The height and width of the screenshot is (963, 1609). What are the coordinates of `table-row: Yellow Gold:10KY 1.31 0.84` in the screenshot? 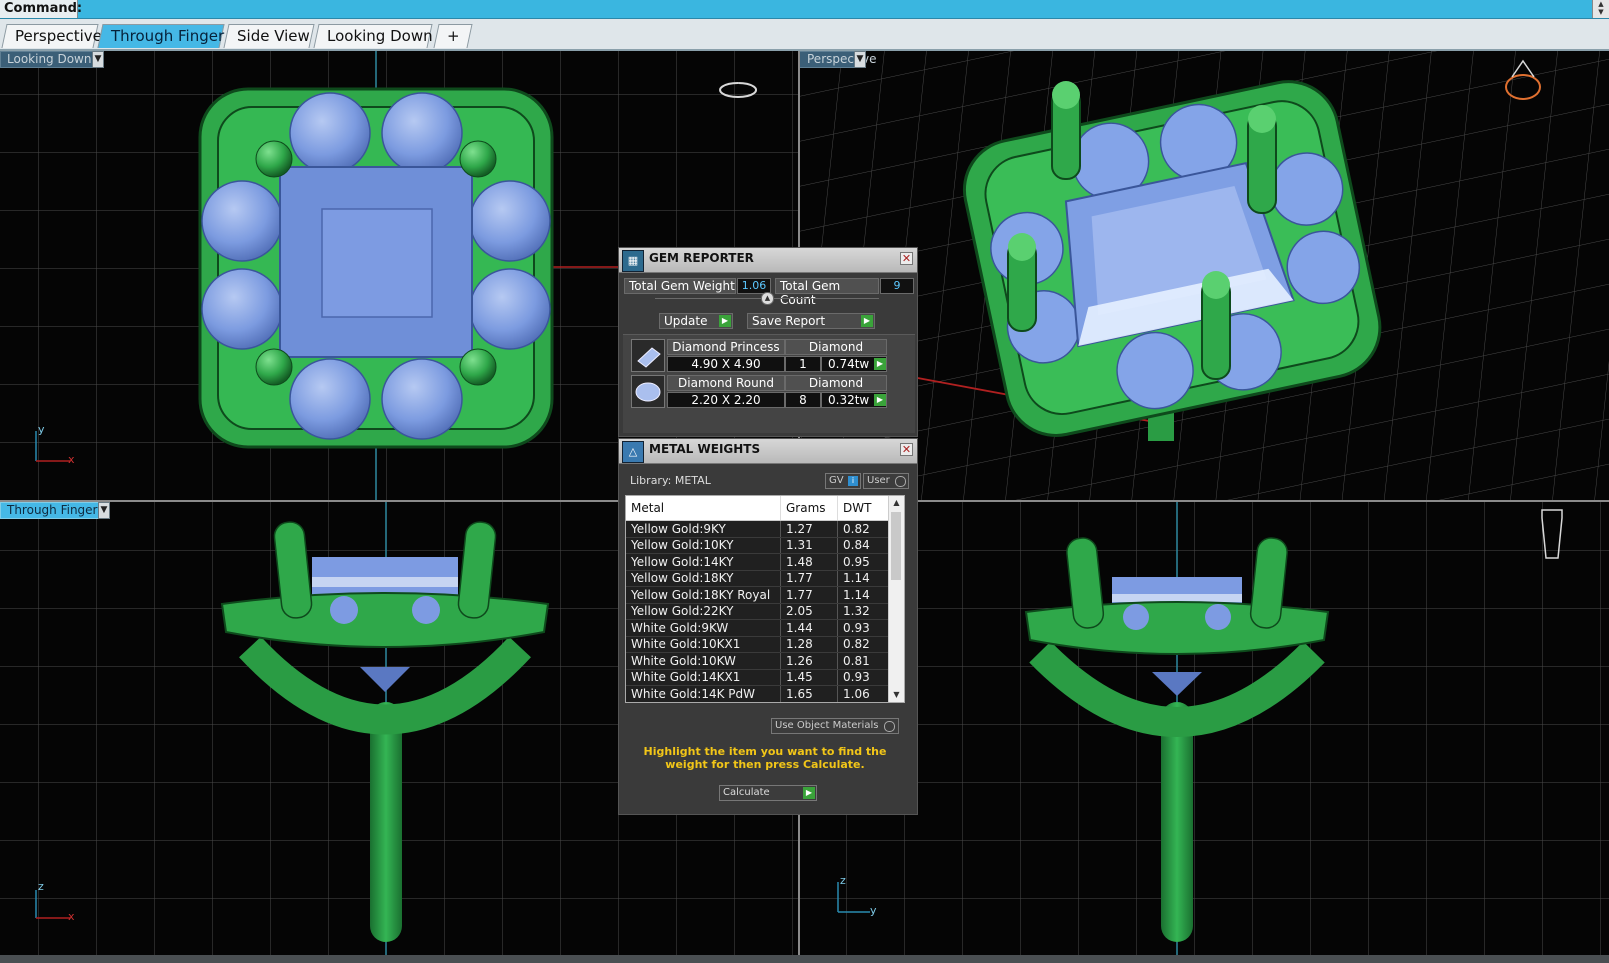 It's located at (758, 545).